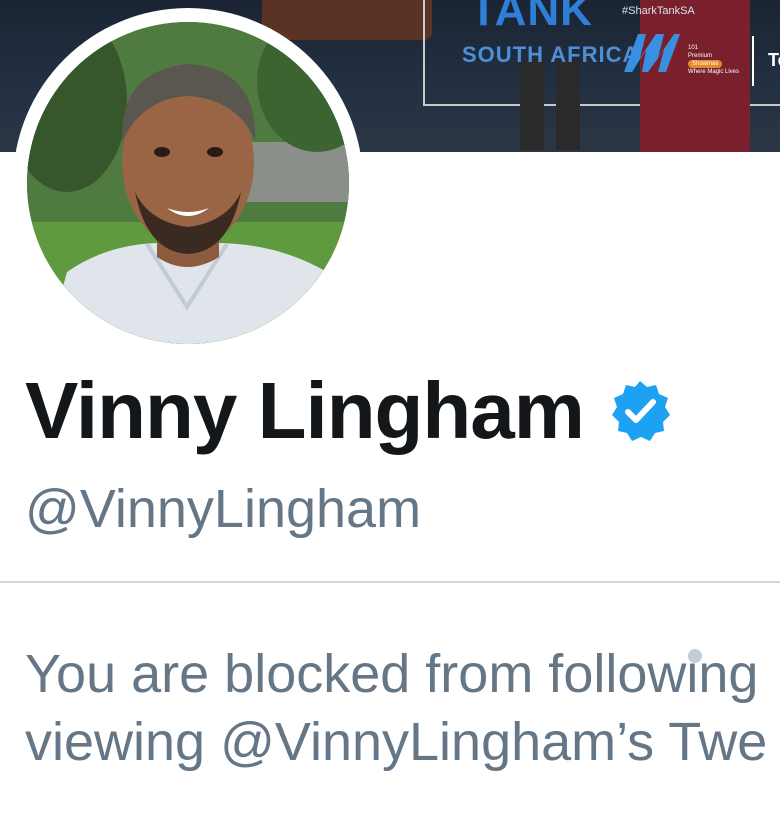 Image resolution: width=780 pixels, height=827 pixels. I want to click on profile-name: Vinny Lingham, so click(305, 410).